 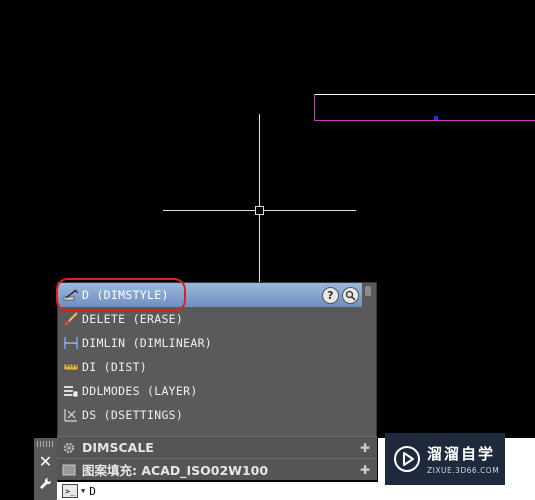 I want to click on autocomplete-scrollbar, so click(x=368, y=359).